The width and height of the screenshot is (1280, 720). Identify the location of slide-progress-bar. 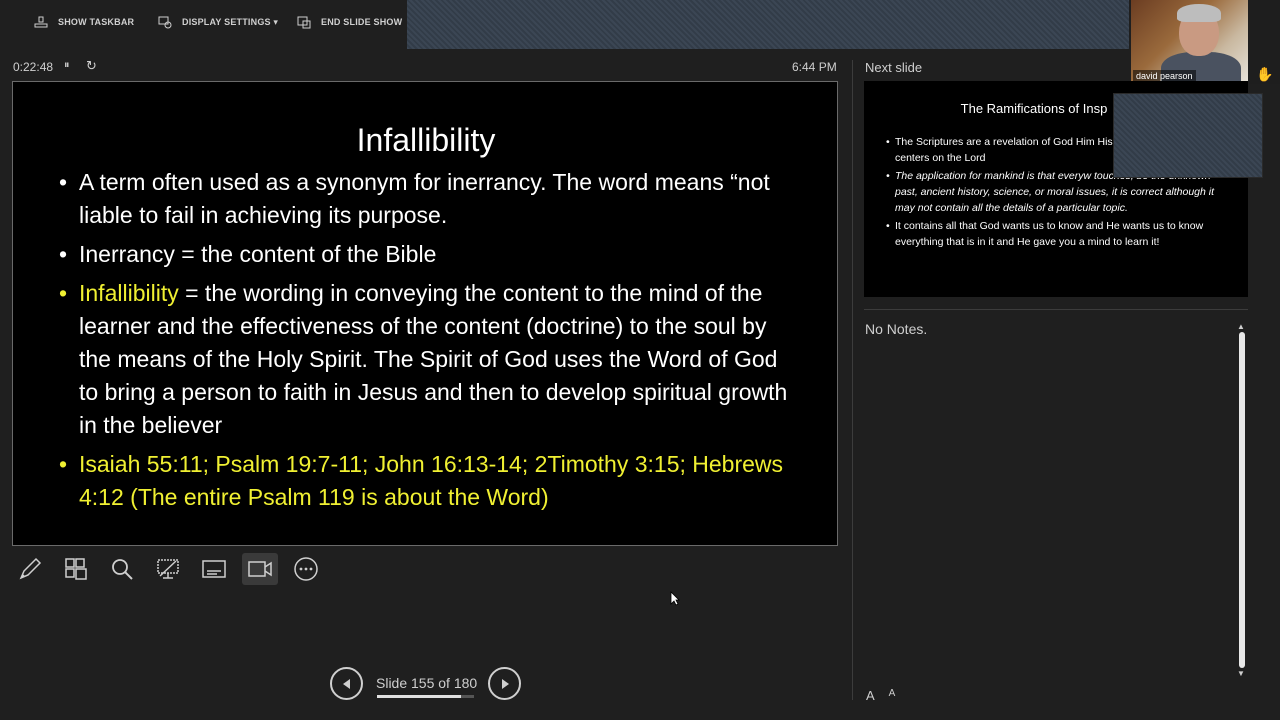
(425, 696).